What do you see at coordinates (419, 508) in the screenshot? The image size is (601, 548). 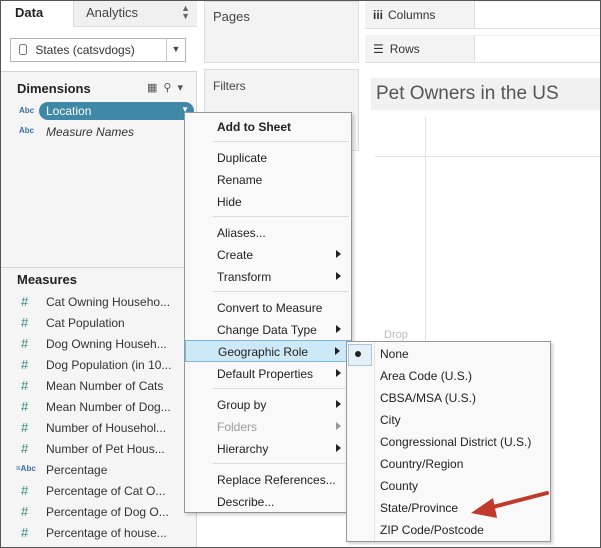 I see `submenu-item-label: State/Province` at bounding box center [419, 508].